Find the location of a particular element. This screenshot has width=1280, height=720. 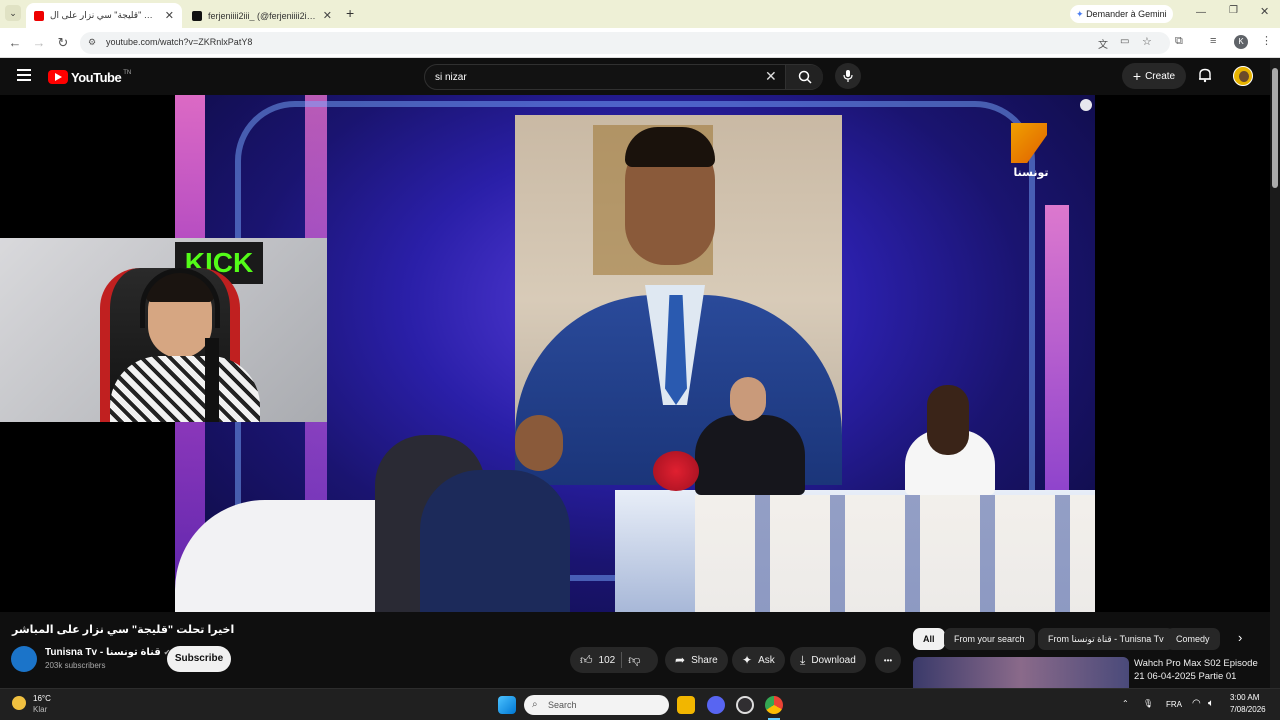

video-corner-icon is located at coordinates (1086, 105).